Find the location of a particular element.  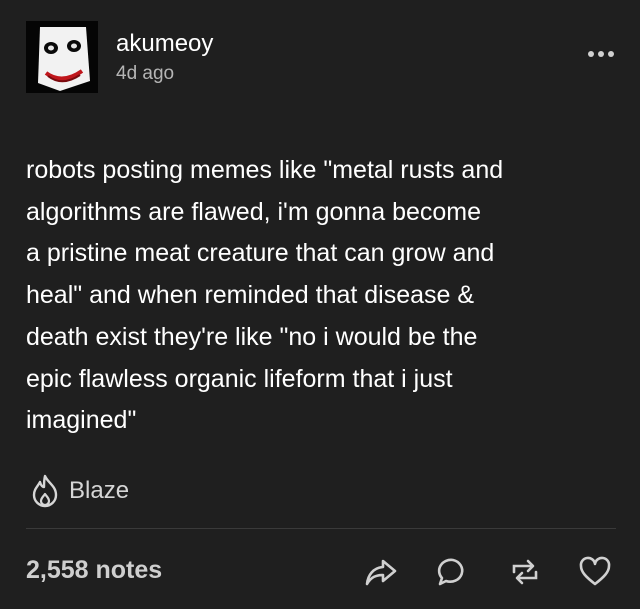

avatar is located at coordinates (62, 57).